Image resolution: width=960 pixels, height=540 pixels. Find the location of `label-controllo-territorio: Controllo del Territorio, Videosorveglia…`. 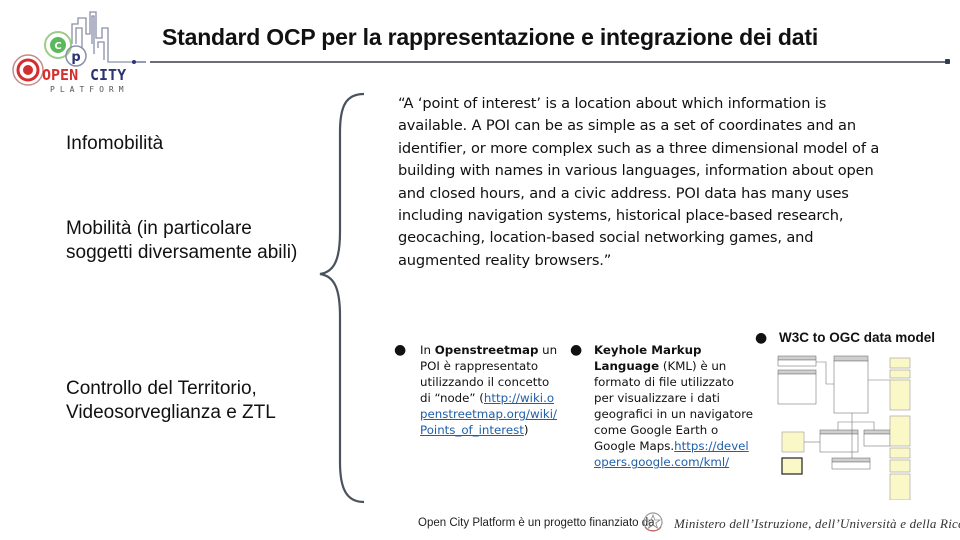

label-controllo-territorio: Controllo del Territorio, Videosorveglia… is located at coordinates (171, 400).